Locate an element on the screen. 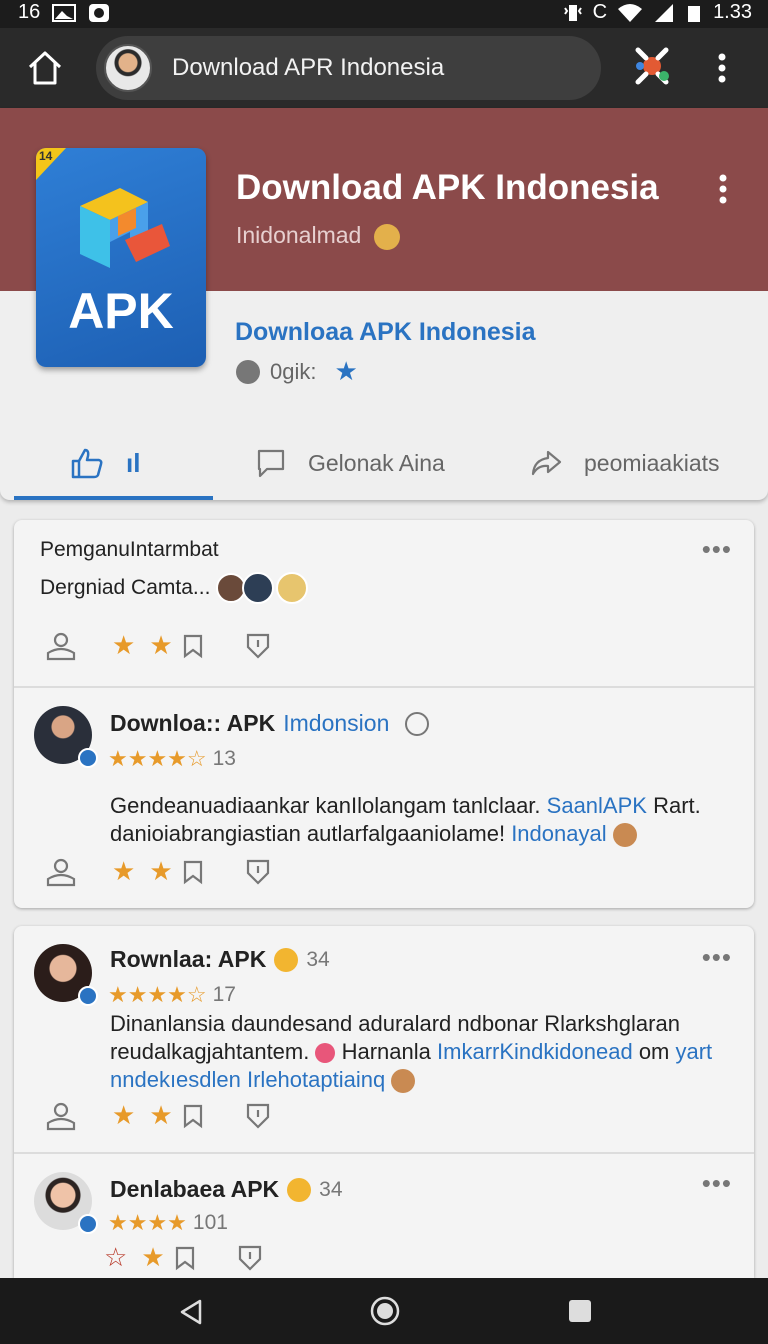 This screenshot has width=768, height=1344. extension-icon is located at coordinates (652, 66).